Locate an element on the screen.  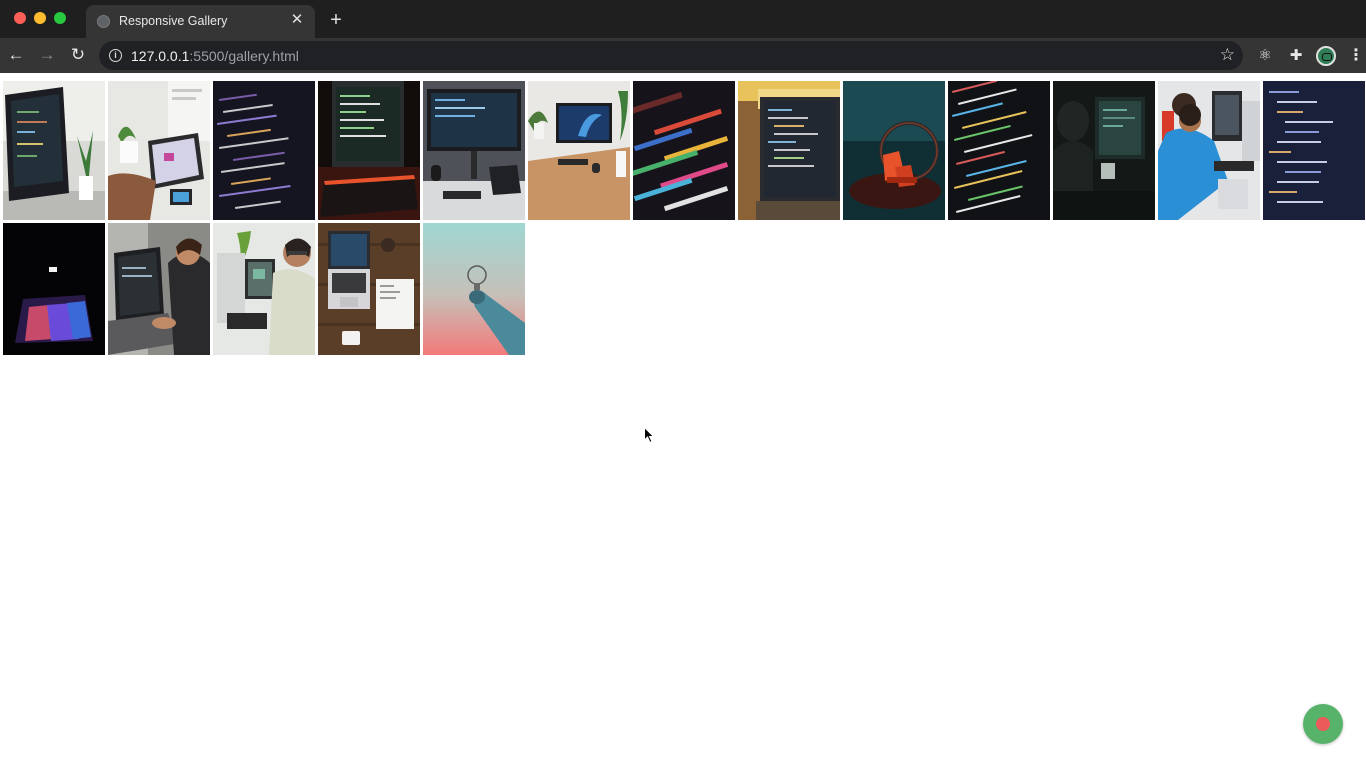
close-icon: ✕ is located at coordinates (297, 20).